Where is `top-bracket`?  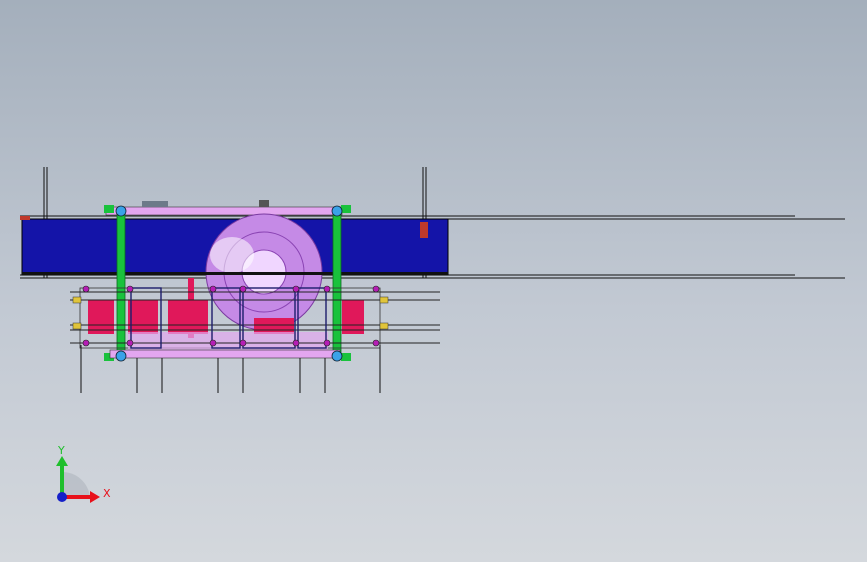 top-bracket is located at coordinates (264, 203).